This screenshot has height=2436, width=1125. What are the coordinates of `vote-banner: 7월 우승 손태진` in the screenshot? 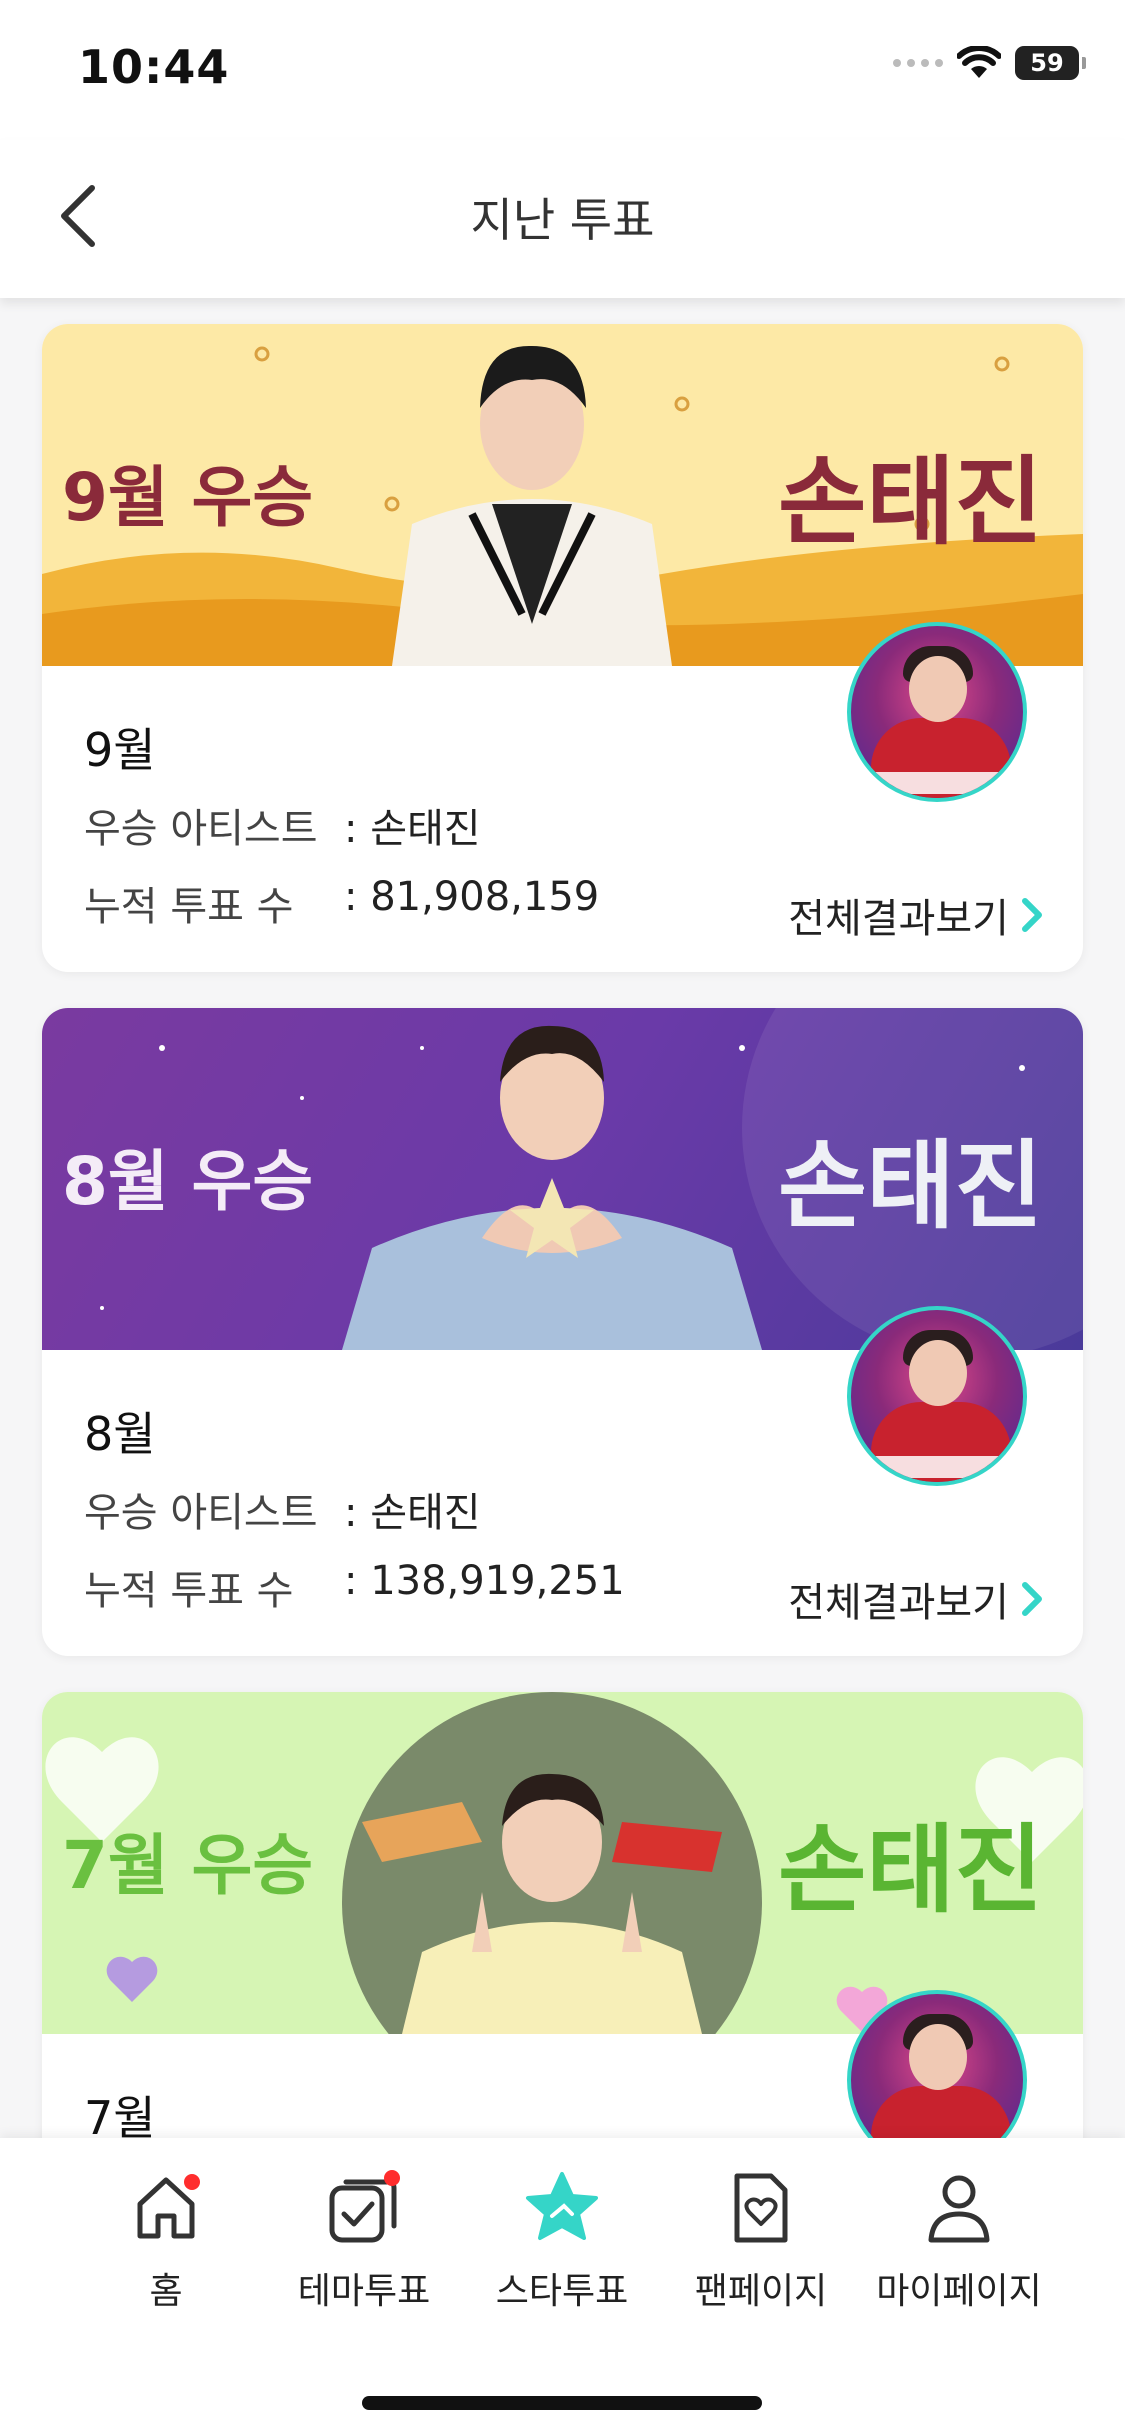 It's located at (562, 1863).